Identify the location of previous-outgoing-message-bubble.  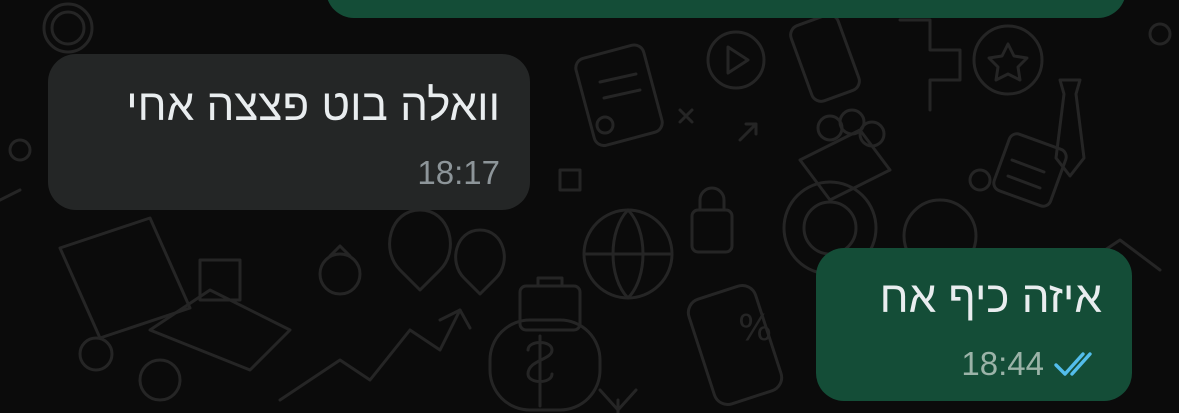
(726, 9).